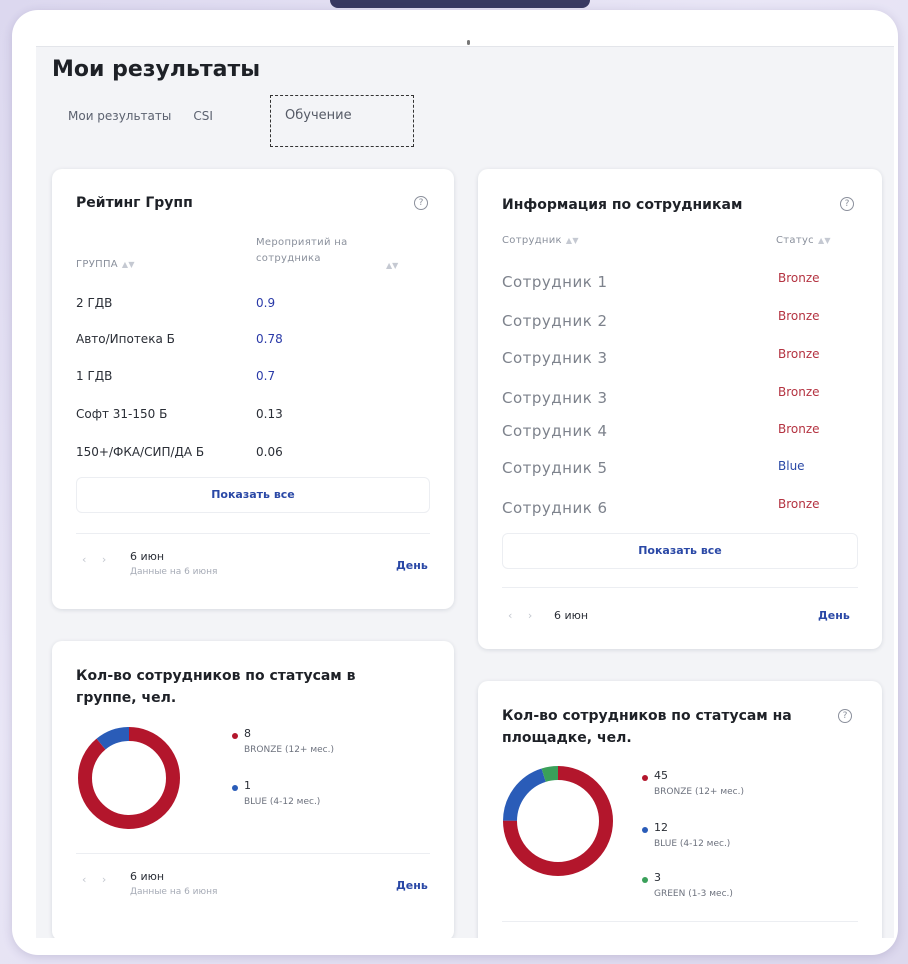 This screenshot has height=964, width=908. I want to click on page-title: Мои результаты, so click(156, 69).